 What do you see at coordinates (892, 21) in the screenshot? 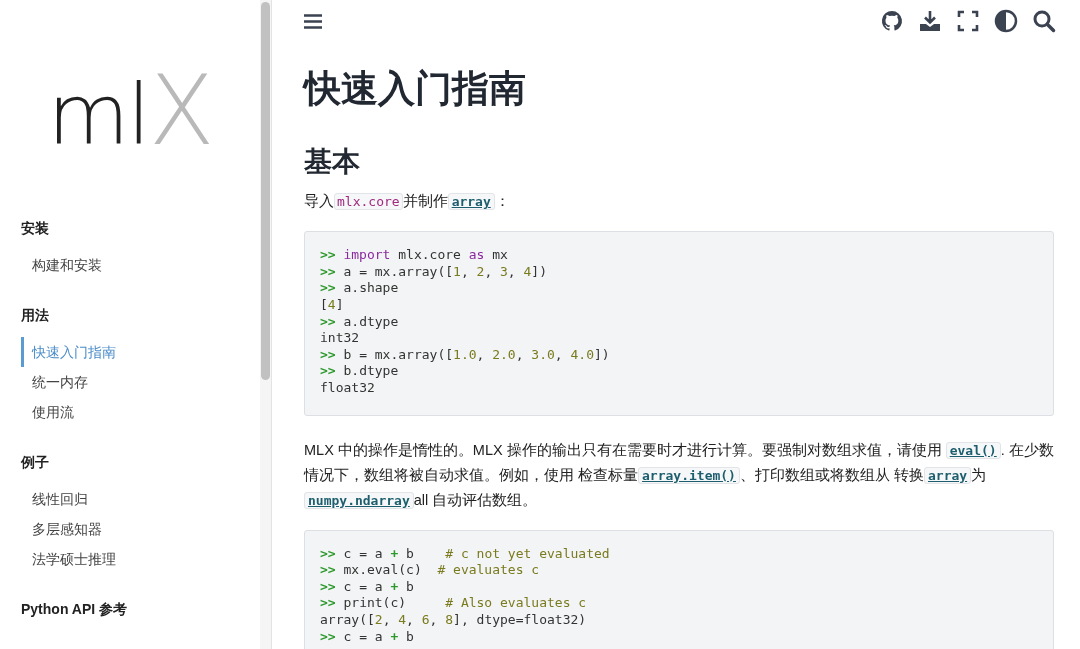
I see `github-icon` at bounding box center [892, 21].